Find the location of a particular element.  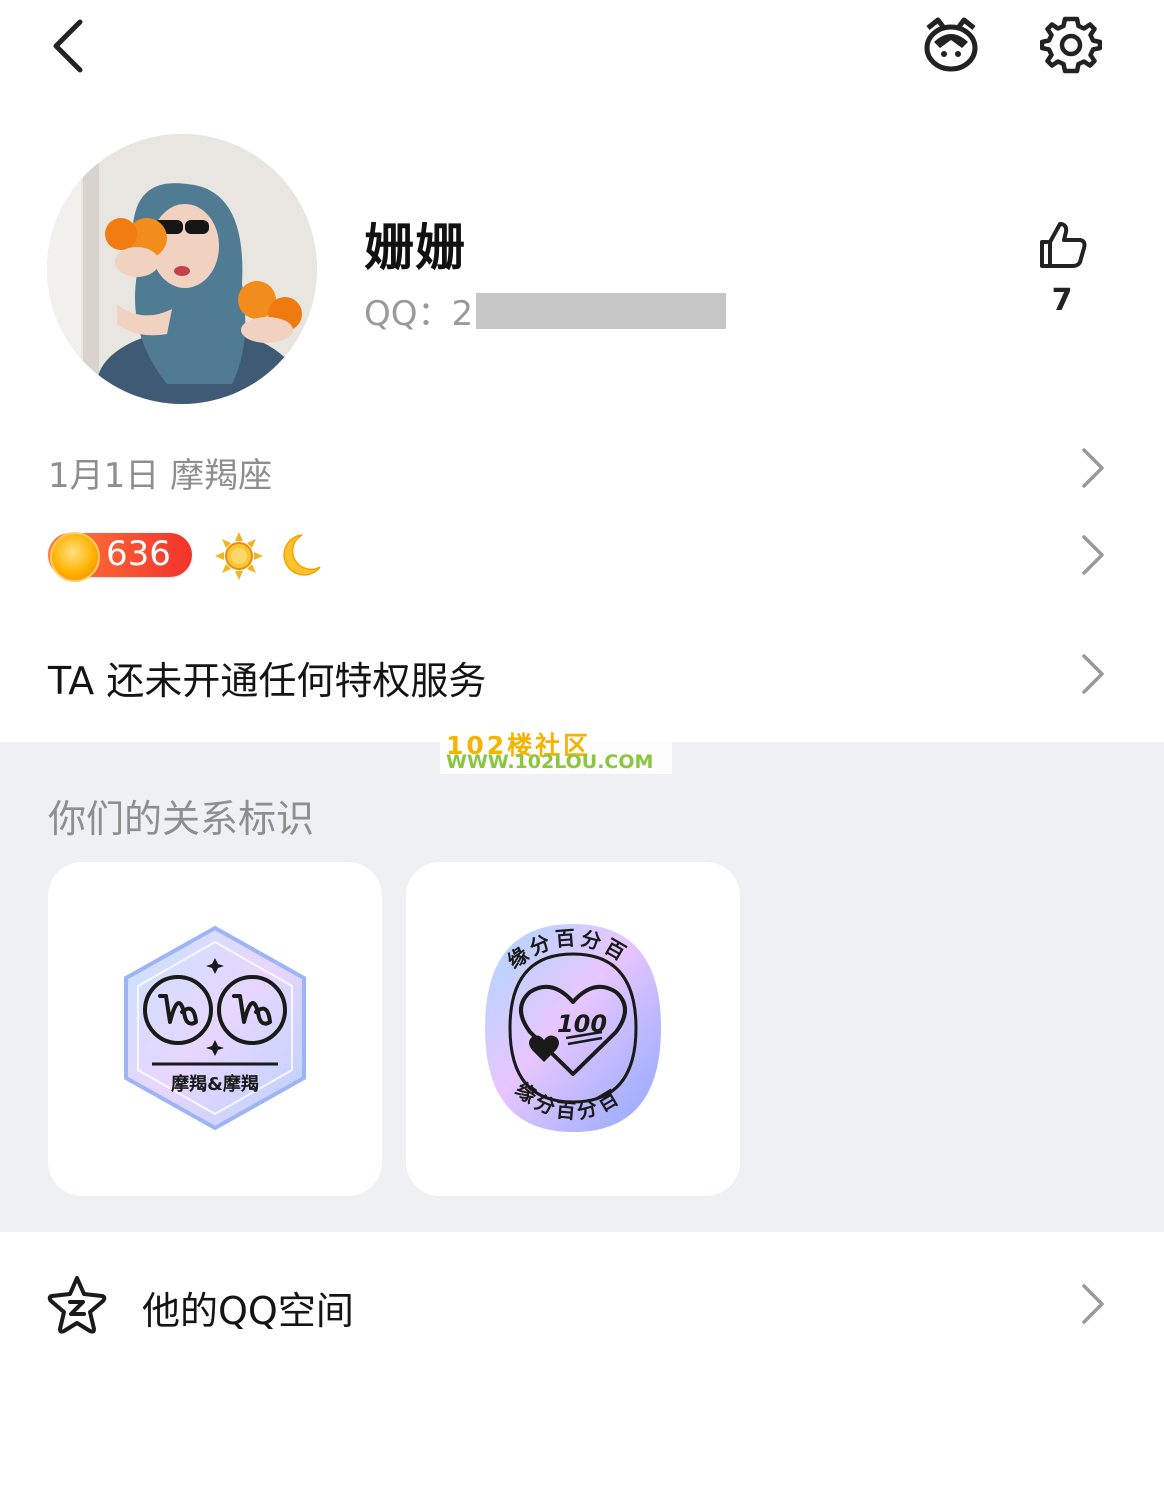

badge-number: 100 is located at coordinates (582, 1024).